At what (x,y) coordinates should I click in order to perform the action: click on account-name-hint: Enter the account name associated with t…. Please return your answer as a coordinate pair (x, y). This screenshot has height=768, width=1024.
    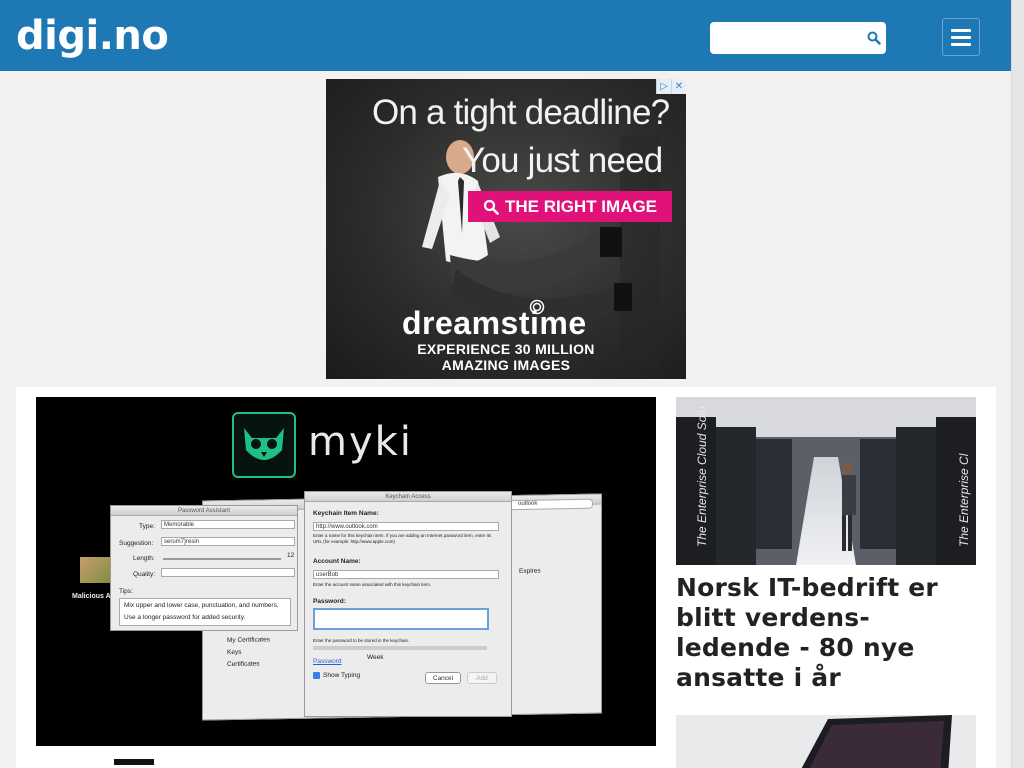
    Looking at the image, I should click on (372, 584).